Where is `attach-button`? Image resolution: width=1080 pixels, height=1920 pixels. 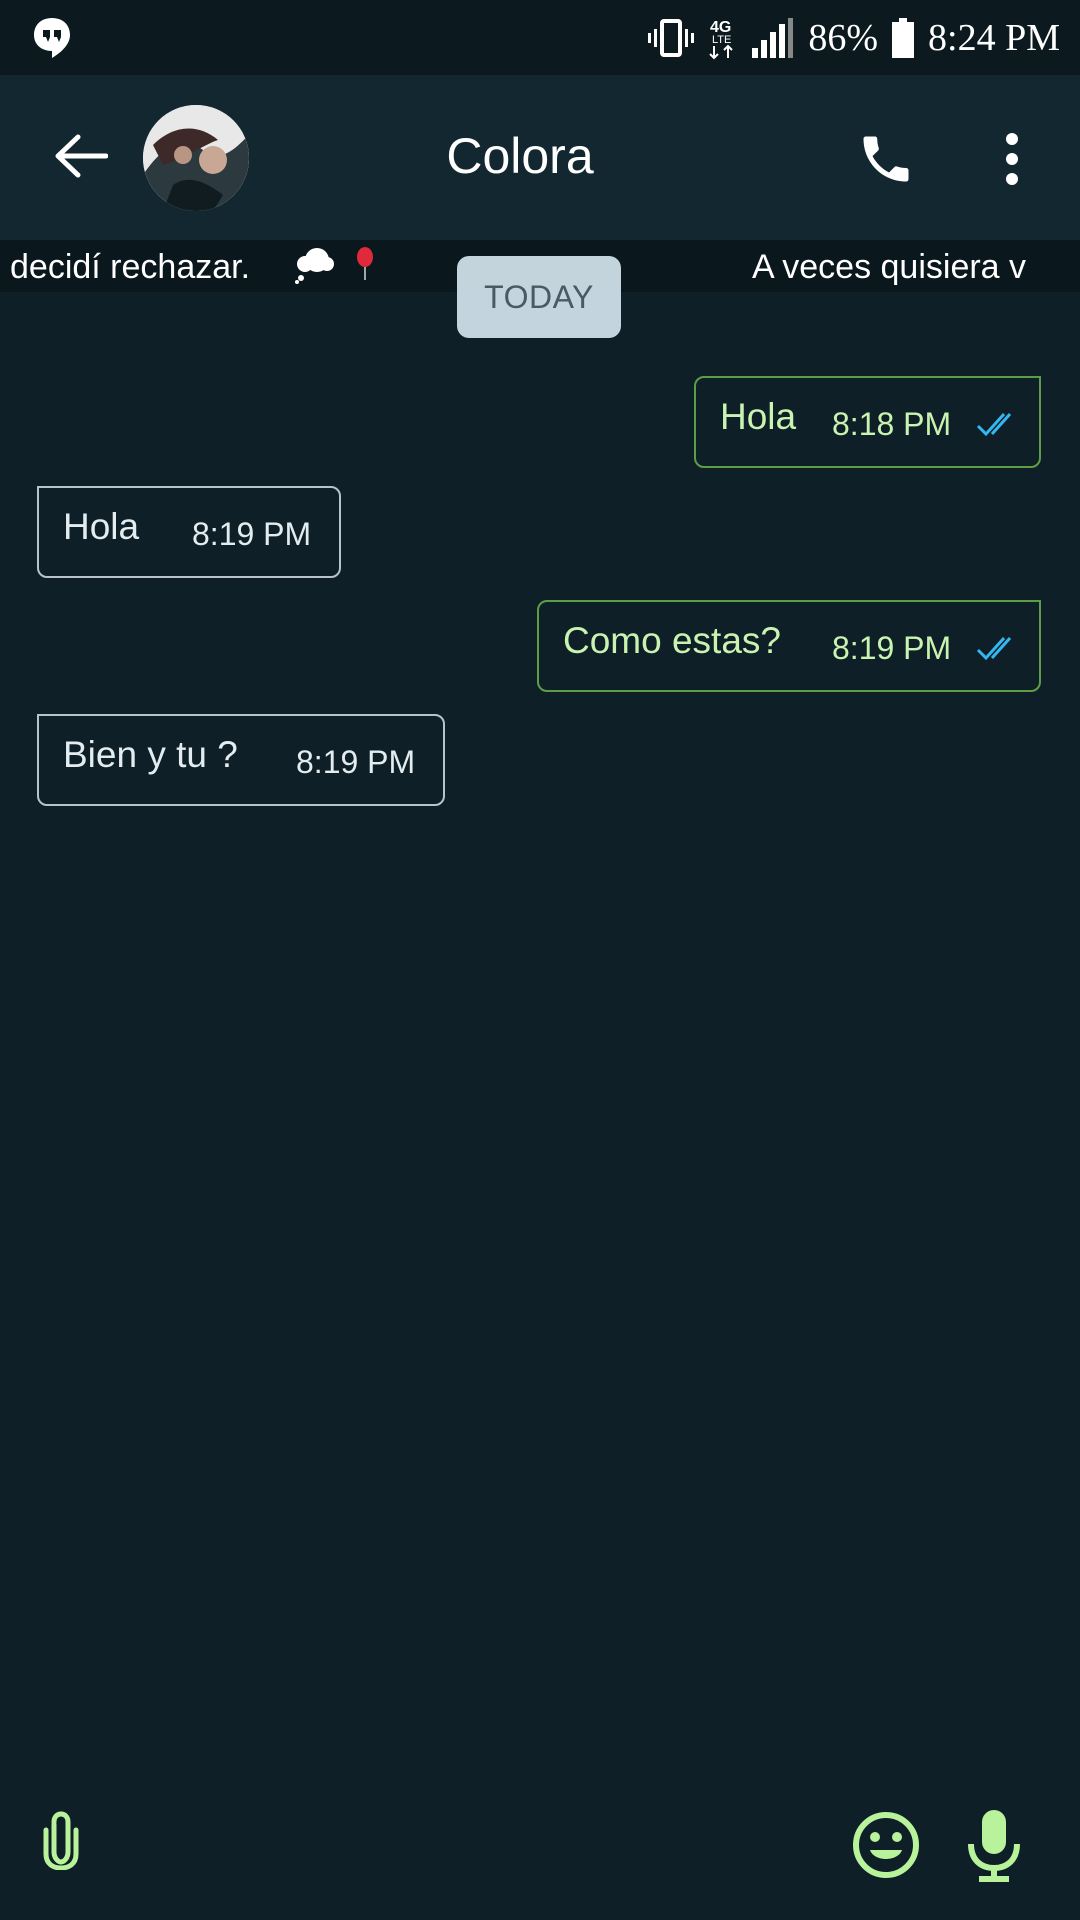 attach-button is located at coordinates (61, 1840).